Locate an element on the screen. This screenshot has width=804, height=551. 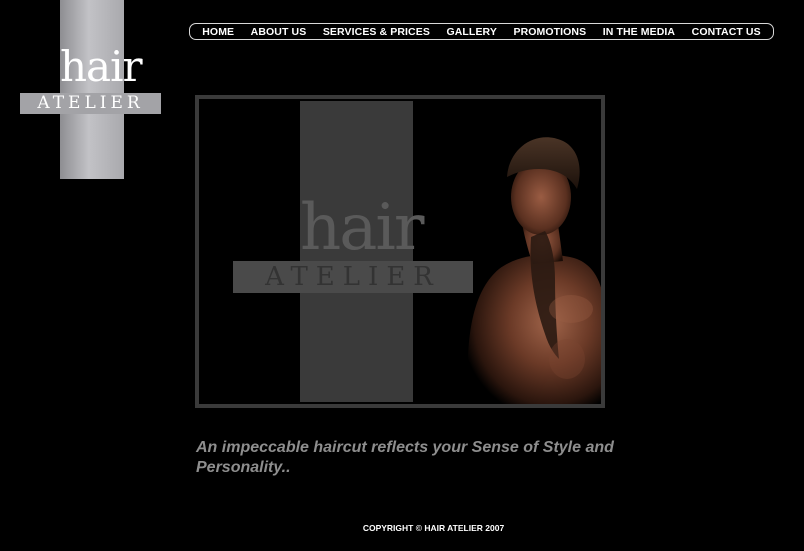
hero-logo-word-hair: hair is located at coordinates (362, 228).